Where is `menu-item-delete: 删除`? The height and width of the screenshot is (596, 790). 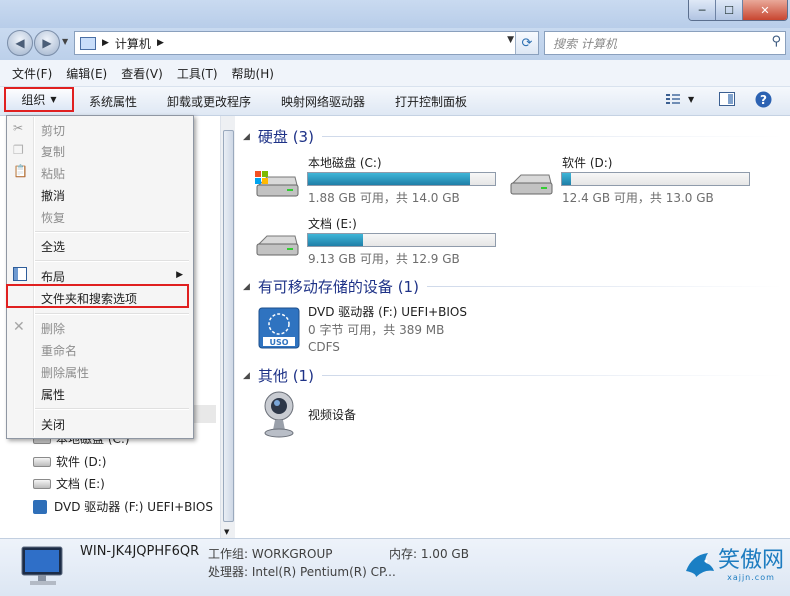
menu-item-delete: 删除 is located at coordinates (53, 328).